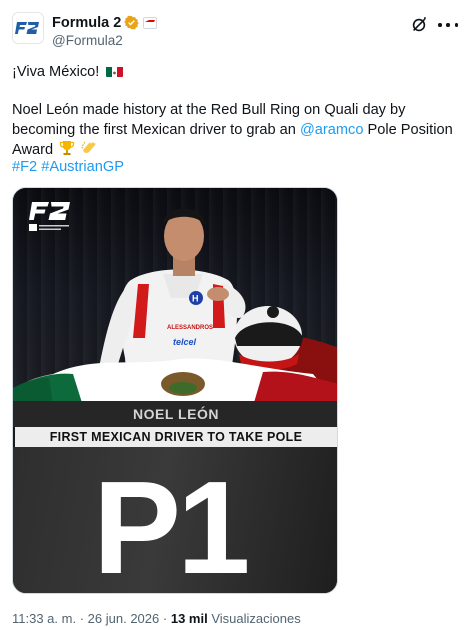  What do you see at coordinates (44, 618) in the screenshot?
I see `tweet-time: 11:33 a. m.` at bounding box center [44, 618].